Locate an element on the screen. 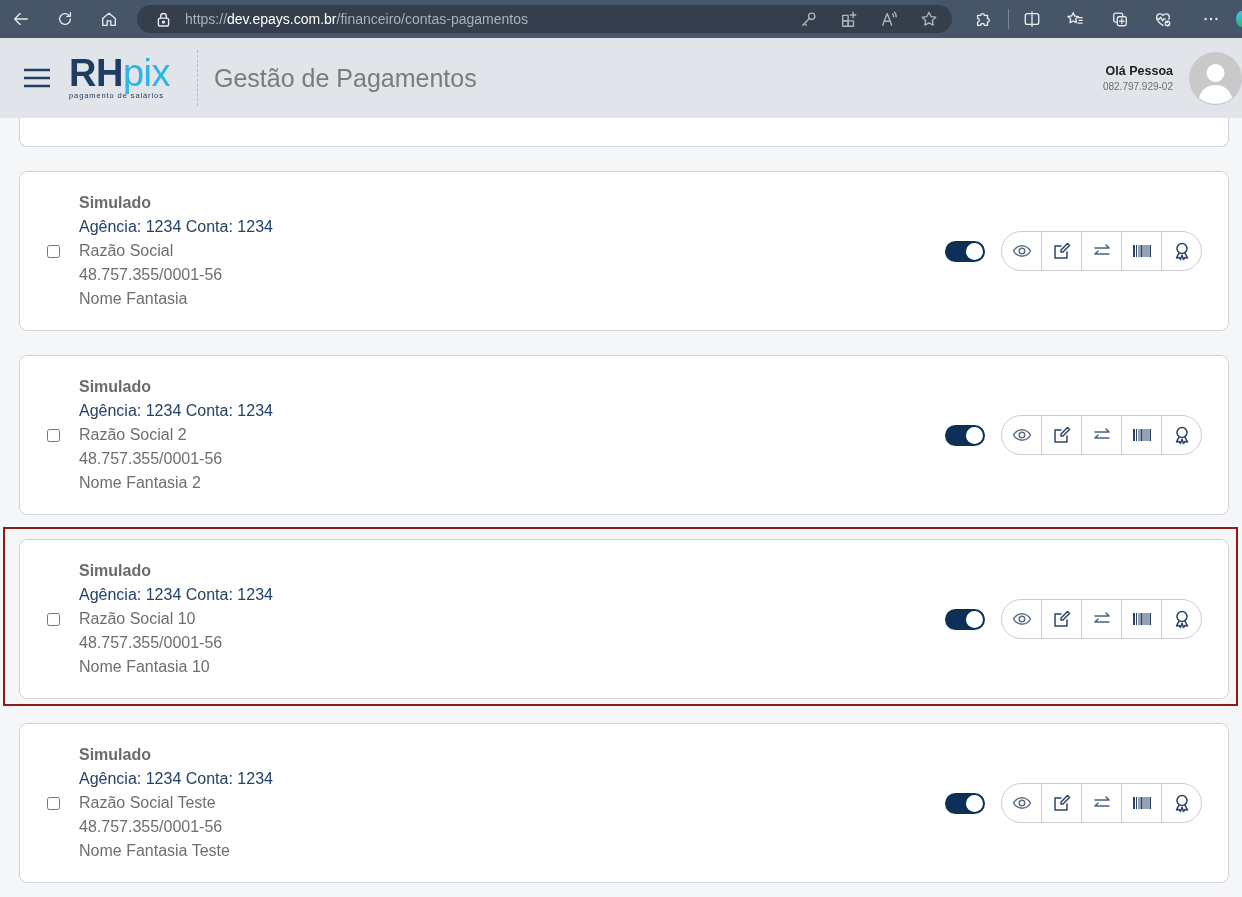 The image size is (1242, 897). page-title: Gestão de Pagamentos is located at coordinates (345, 78).